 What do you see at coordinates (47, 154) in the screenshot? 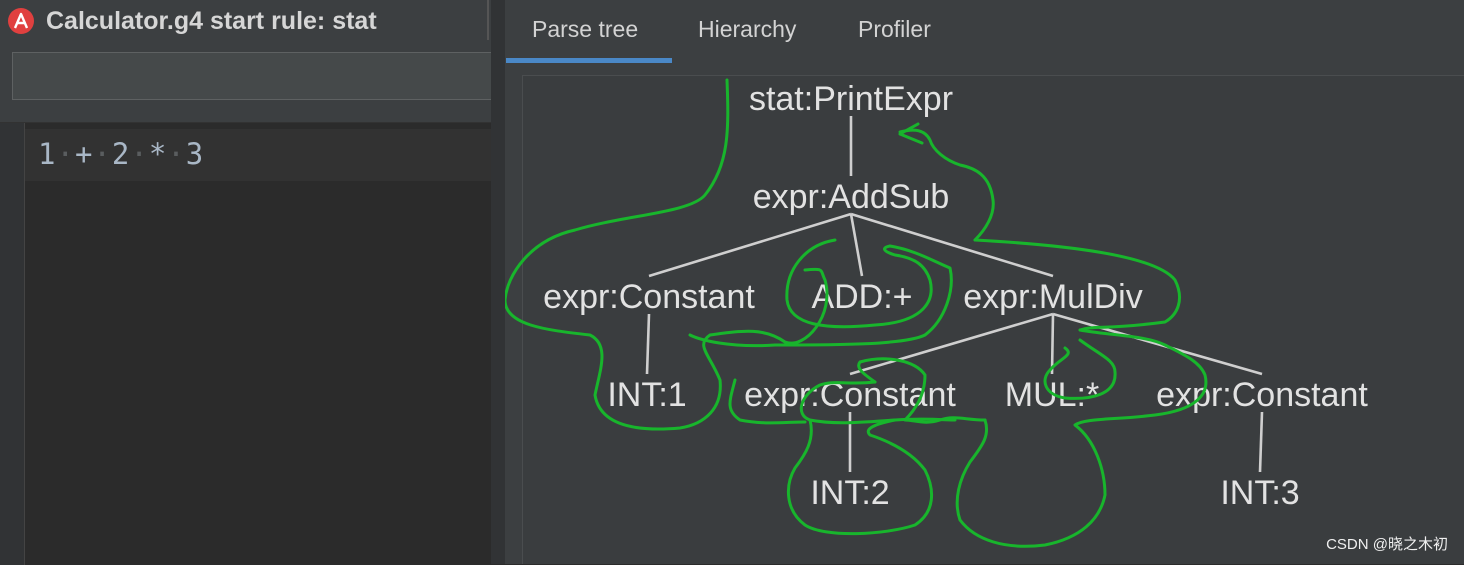
I see `code-token: 1` at bounding box center [47, 154].